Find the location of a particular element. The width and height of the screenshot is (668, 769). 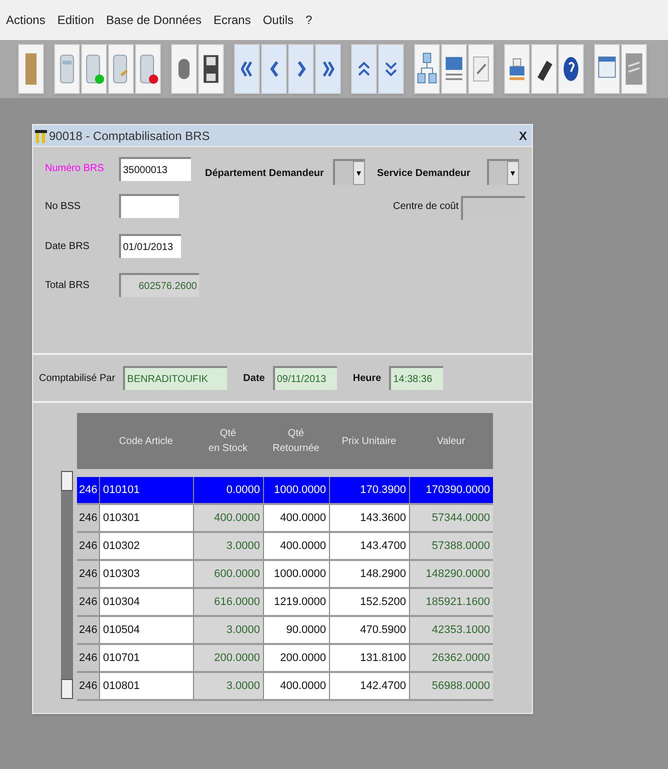

menu-item: Outils is located at coordinates (278, 20).